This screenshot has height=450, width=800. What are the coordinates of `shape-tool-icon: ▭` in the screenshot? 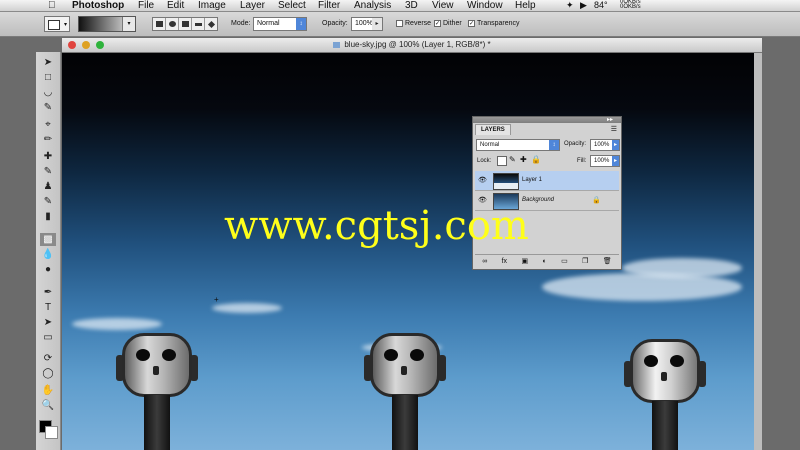 It's located at (48, 337).